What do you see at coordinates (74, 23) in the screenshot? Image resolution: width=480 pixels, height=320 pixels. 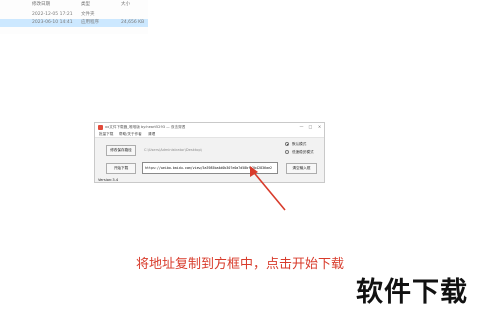 I see `file-row-selected: 2023-06-10 14:41 应用程序 24,656 KB` at bounding box center [74, 23].